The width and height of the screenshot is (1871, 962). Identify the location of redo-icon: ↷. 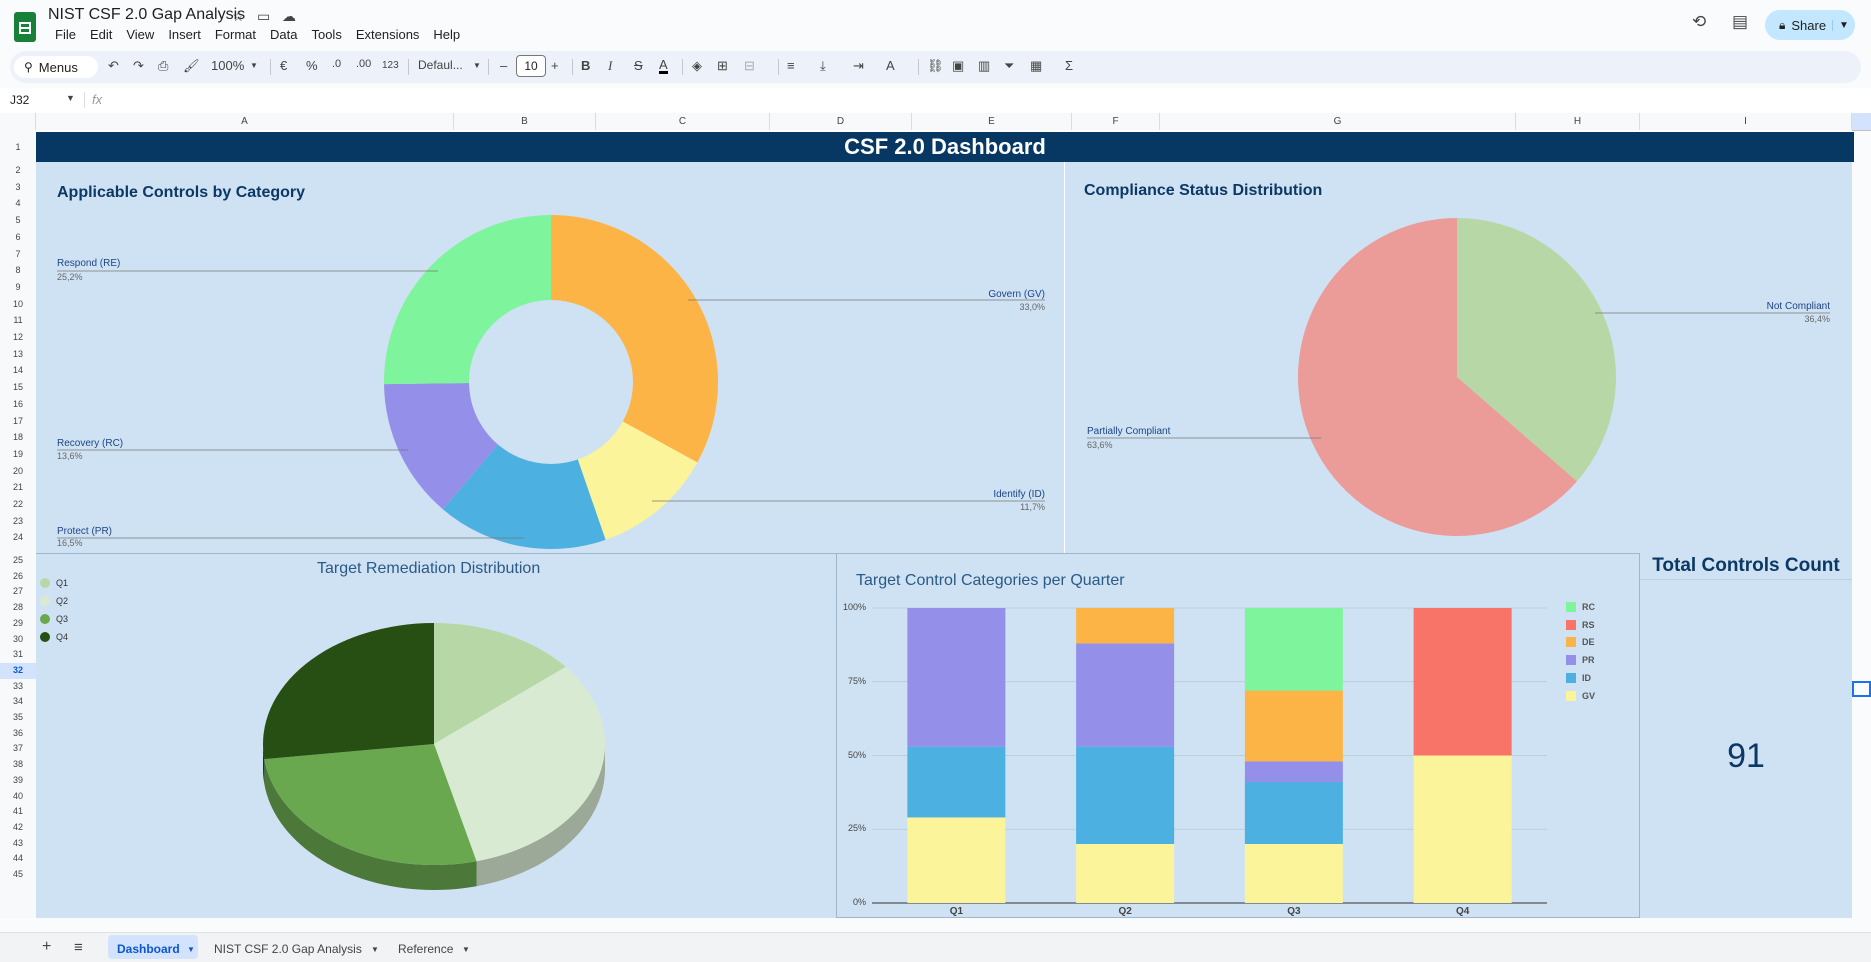
(138, 66).